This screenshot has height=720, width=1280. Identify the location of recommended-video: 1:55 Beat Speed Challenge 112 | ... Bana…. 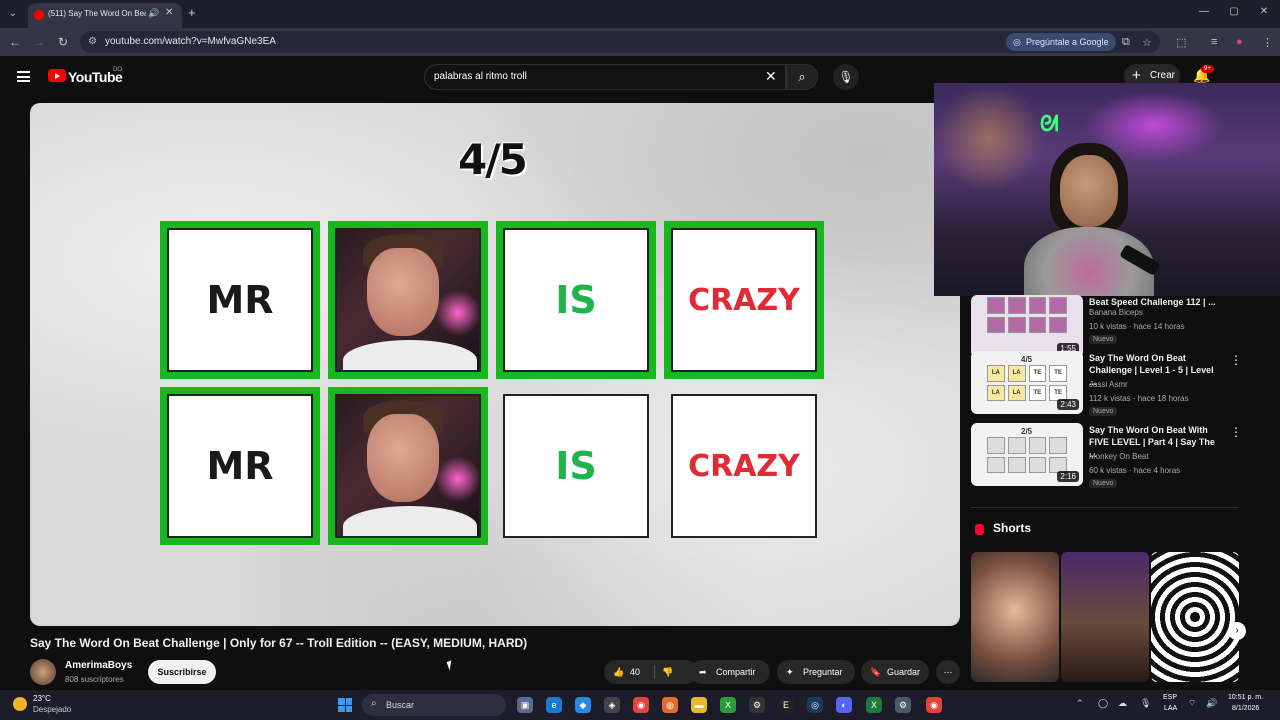
(1107, 327).